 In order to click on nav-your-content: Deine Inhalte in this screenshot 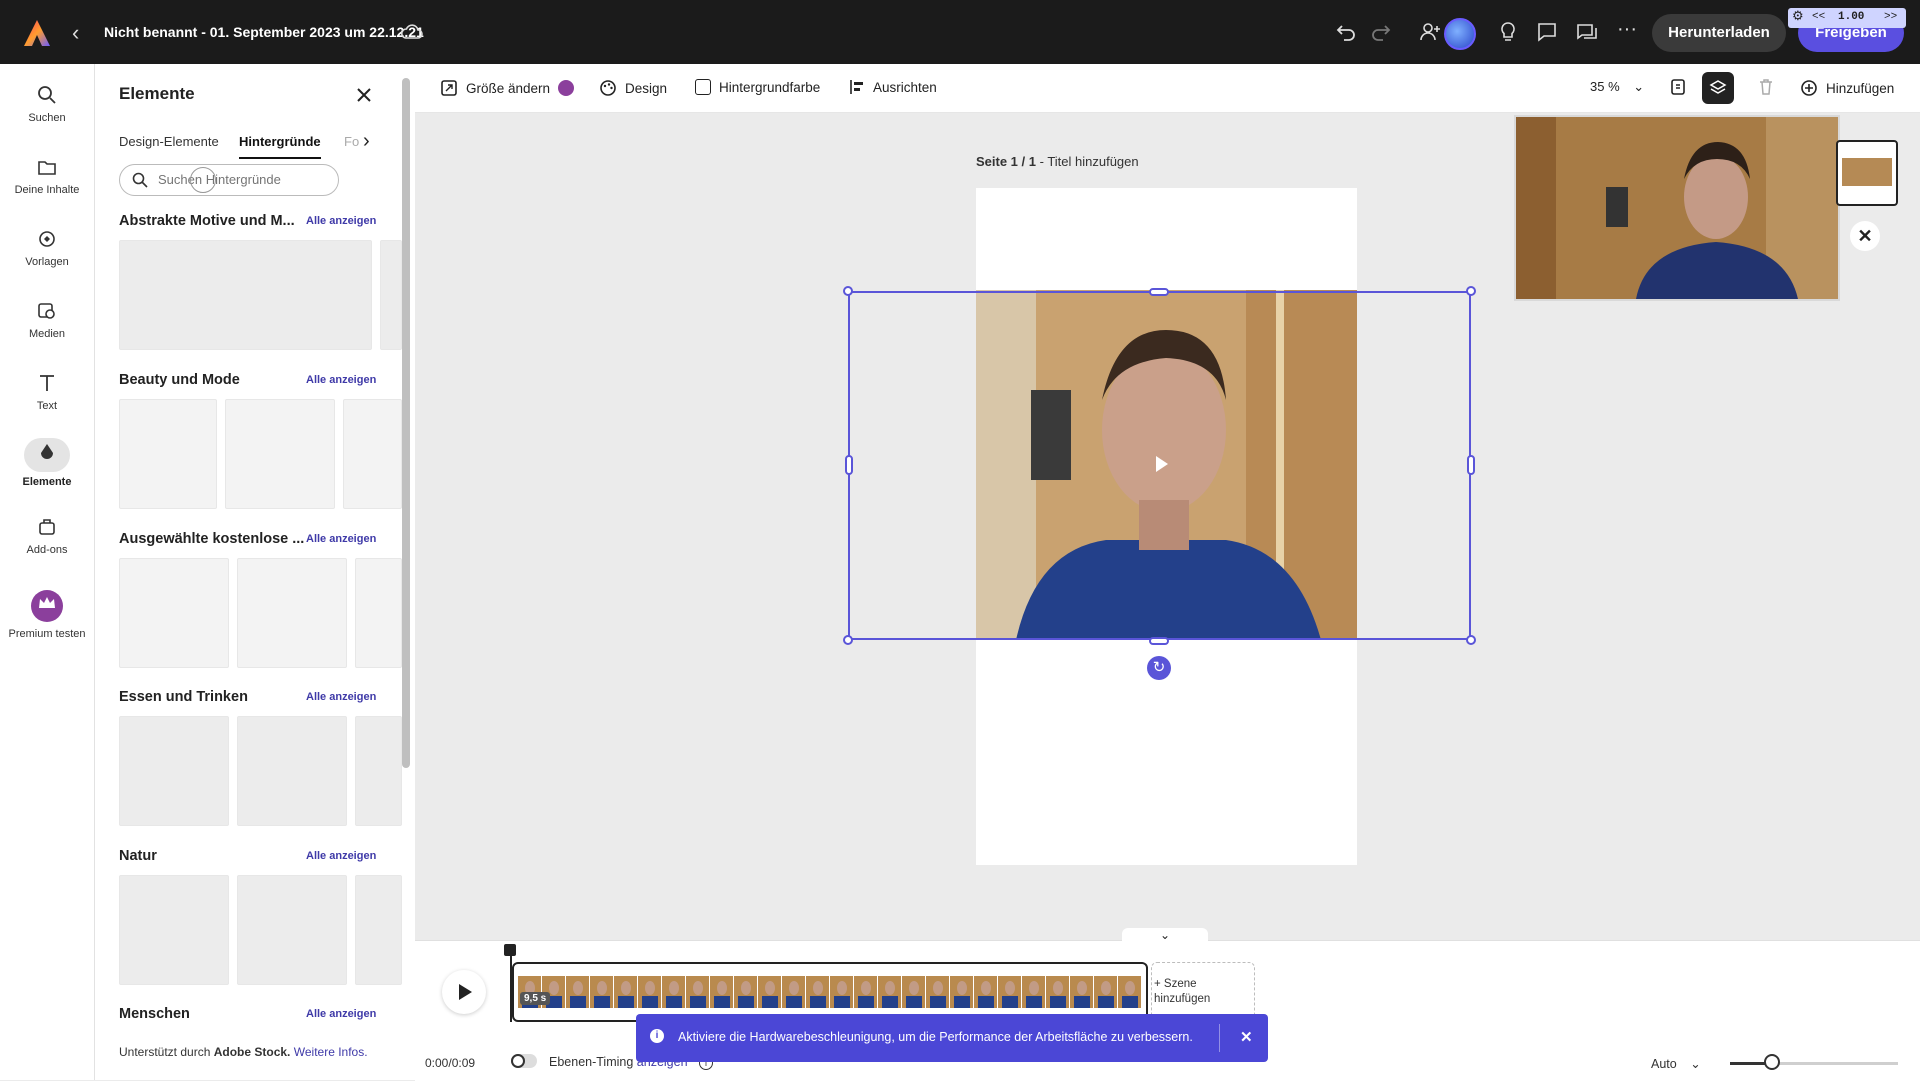, I will do `click(47, 176)`.